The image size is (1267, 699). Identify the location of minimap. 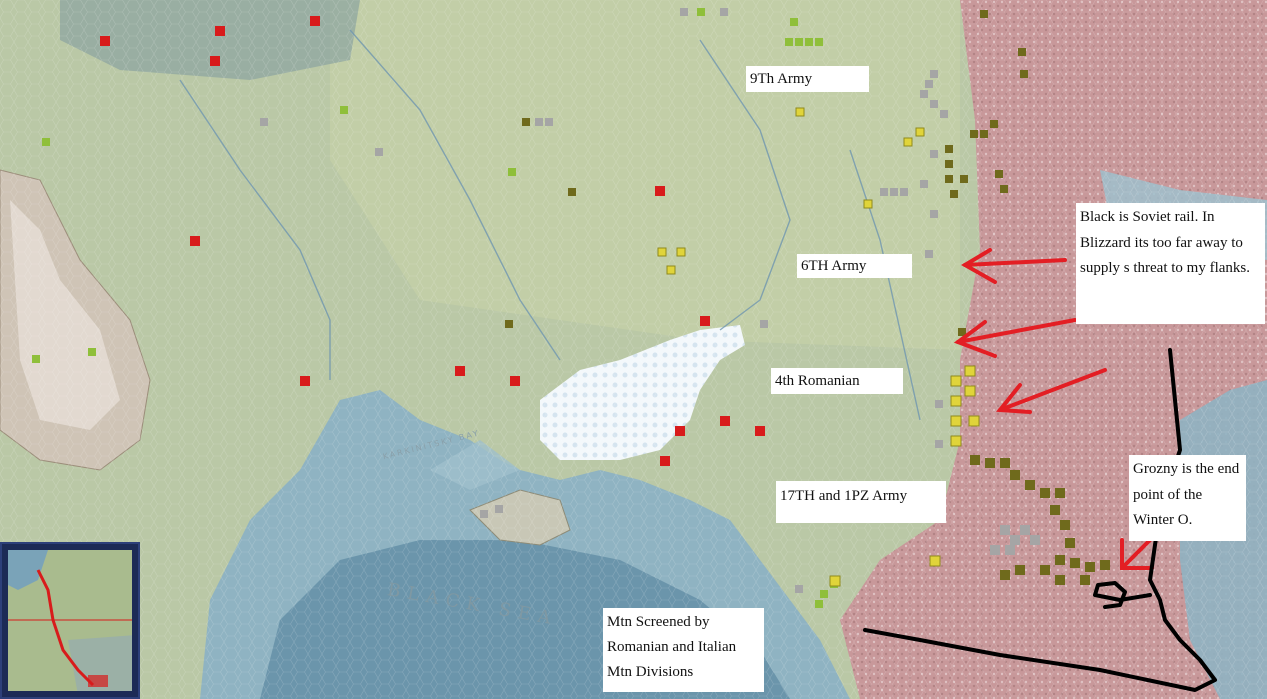
(70, 620).